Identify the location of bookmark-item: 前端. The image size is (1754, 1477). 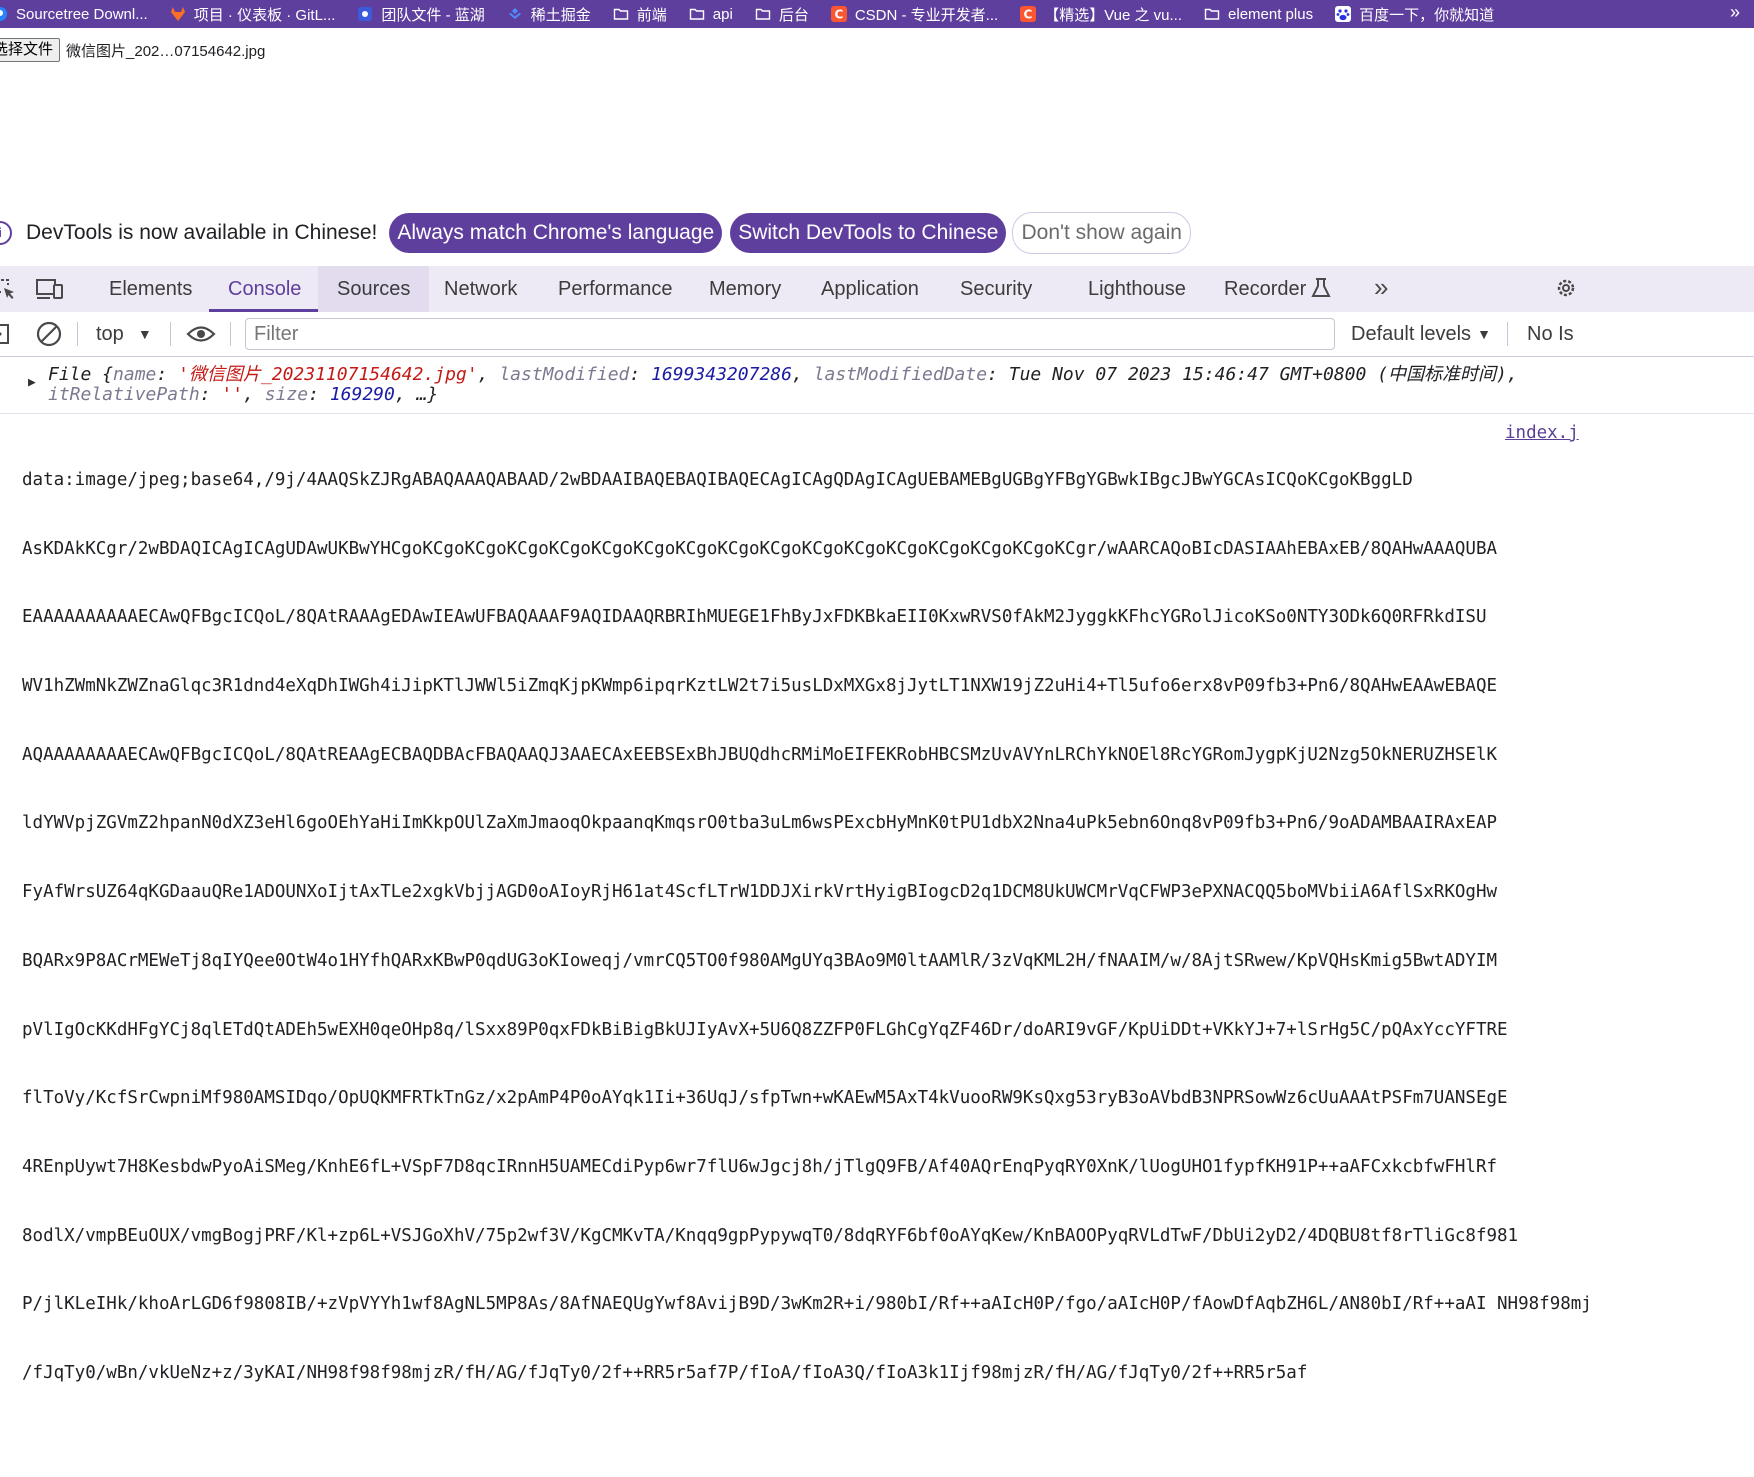
(640, 14).